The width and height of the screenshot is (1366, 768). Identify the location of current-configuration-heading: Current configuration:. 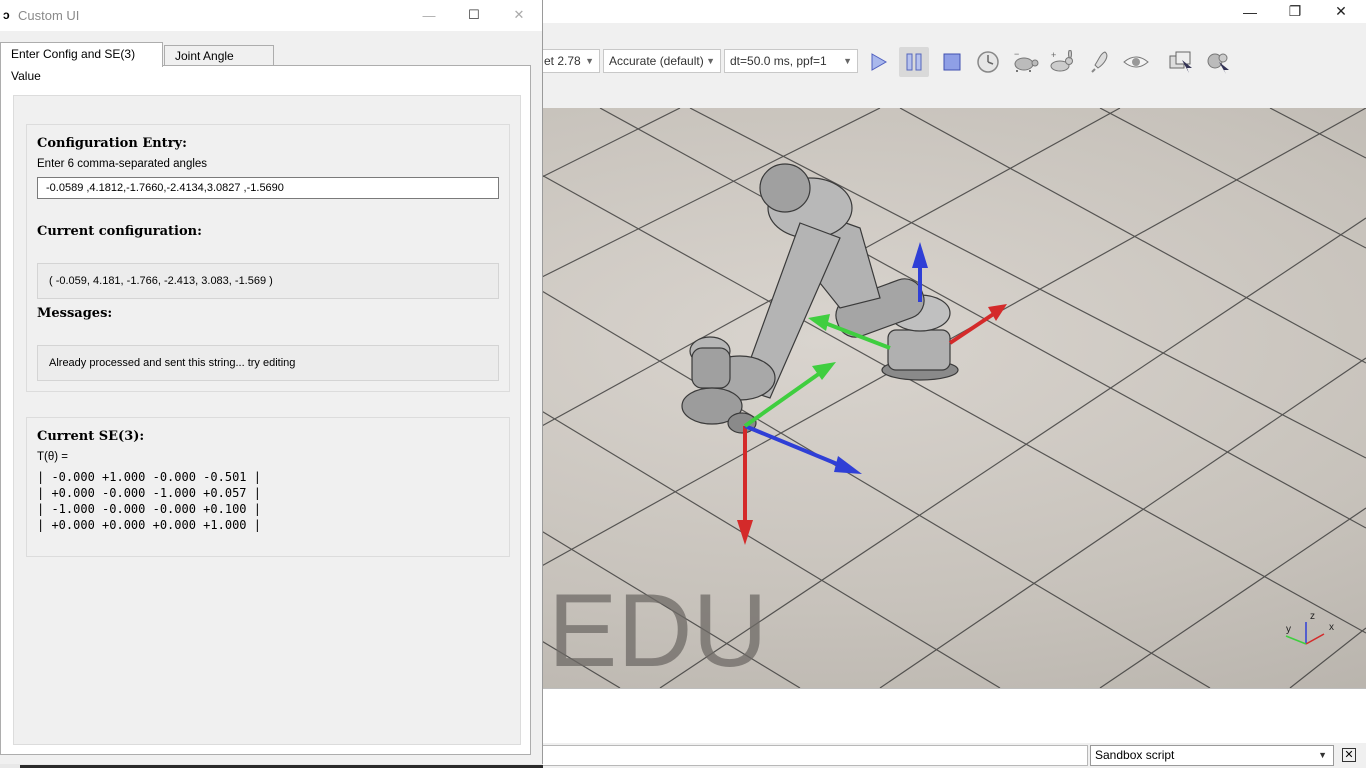
(119, 231).